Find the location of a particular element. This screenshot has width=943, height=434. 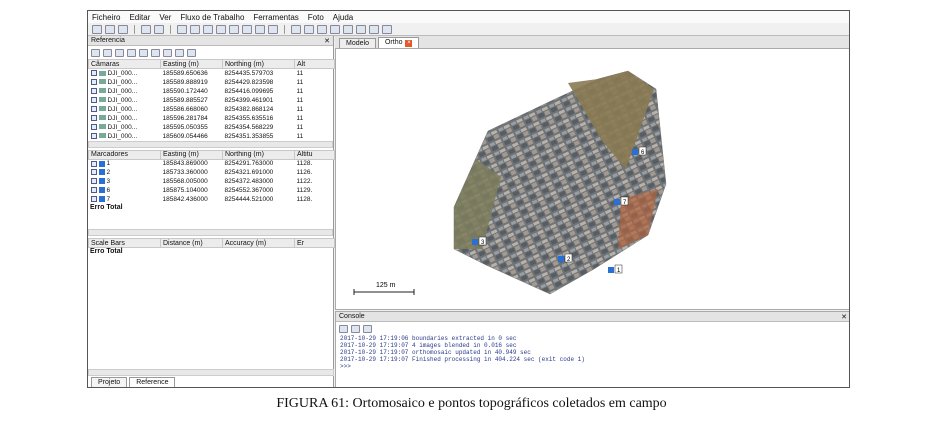

table-row: DJI_000... 185590.172440 8254416.099695 11 is located at coordinates (212, 91).